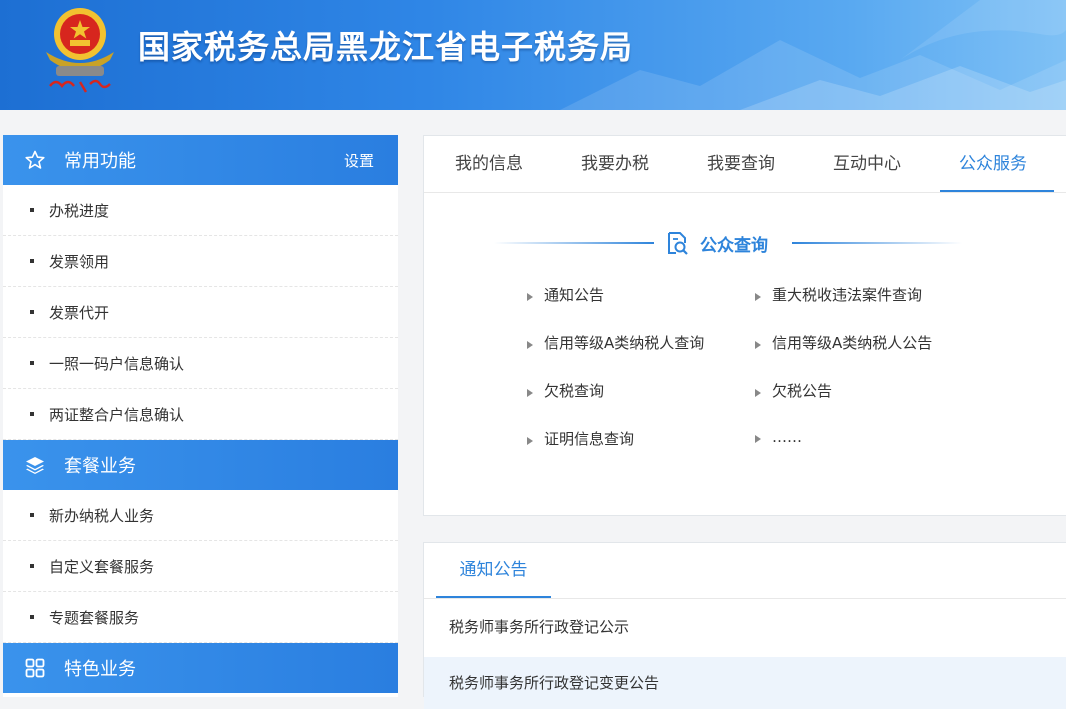 The height and width of the screenshot is (709, 1066). What do you see at coordinates (79, 210) in the screenshot?
I see `sidebar-item-label: 办税进度` at bounding box center [79, 210].